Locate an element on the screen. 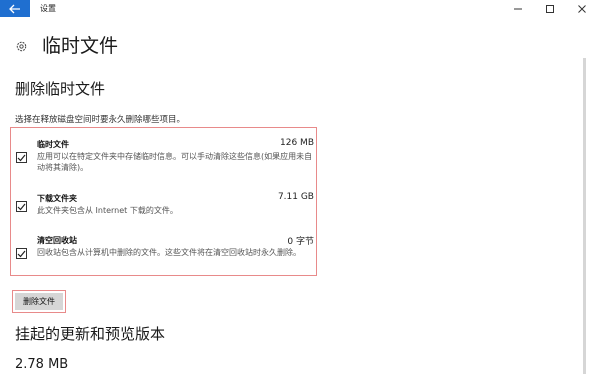 The image size is (596, 374). updates-size-value: 2.78 MB is located at coordinates (42, 364).